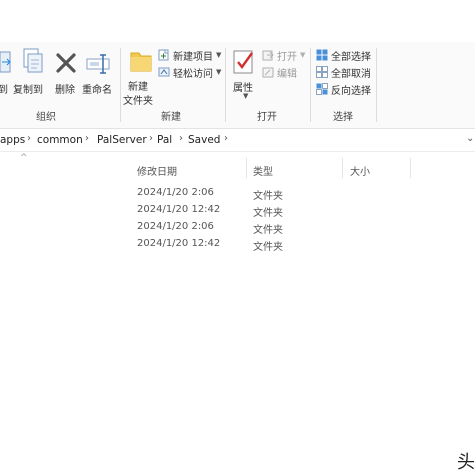 Image resolution: width=475 pixels, height=476 pixels. I want to click on select-all-label: 全部选择, so click(351, 57).